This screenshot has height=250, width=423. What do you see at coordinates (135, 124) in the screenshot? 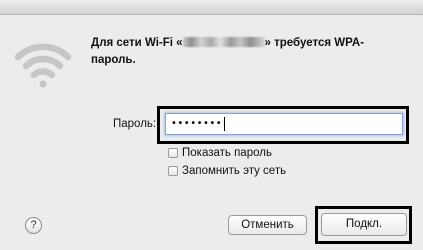
I see `password-label: Пароль:` at bounding box center [135, 124].